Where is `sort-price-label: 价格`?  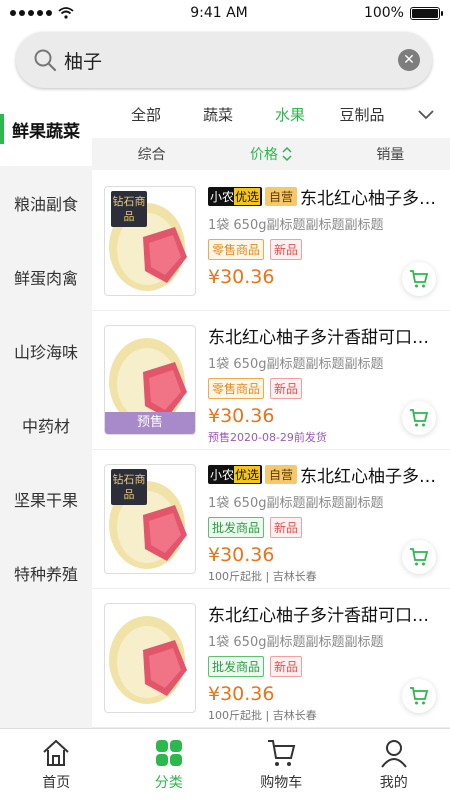
sort-price-label: 价格 is located at coordinates (263, 155).